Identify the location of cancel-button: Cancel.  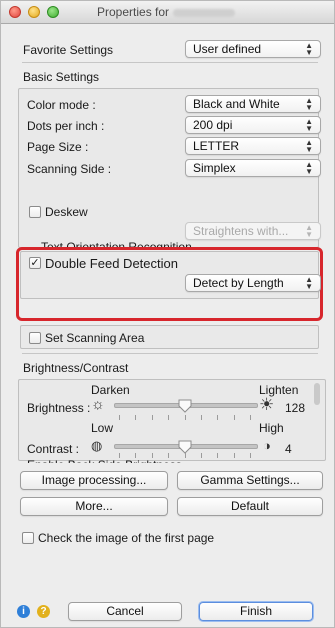
(125, 611).